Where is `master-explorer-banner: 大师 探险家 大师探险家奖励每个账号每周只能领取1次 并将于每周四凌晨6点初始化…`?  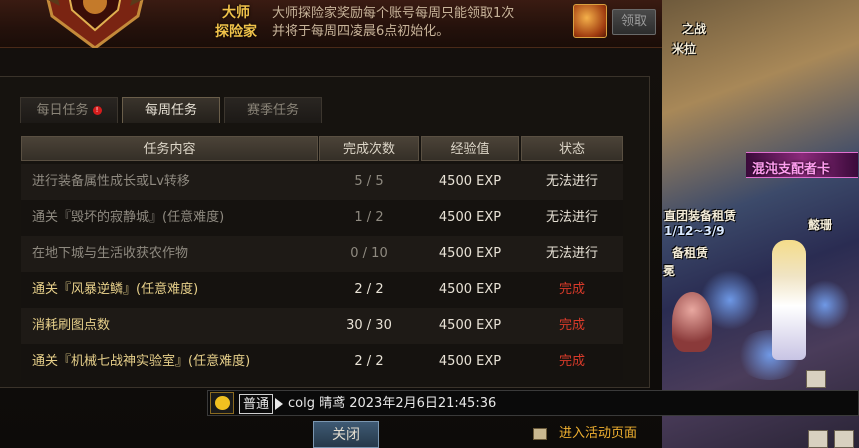
master-explorer-banner: 大师 探险家 大师探险家奖励每个账号每周只能领取1次 并将于每周四凌晨6点初始化… is located at coordinates (331, 24).